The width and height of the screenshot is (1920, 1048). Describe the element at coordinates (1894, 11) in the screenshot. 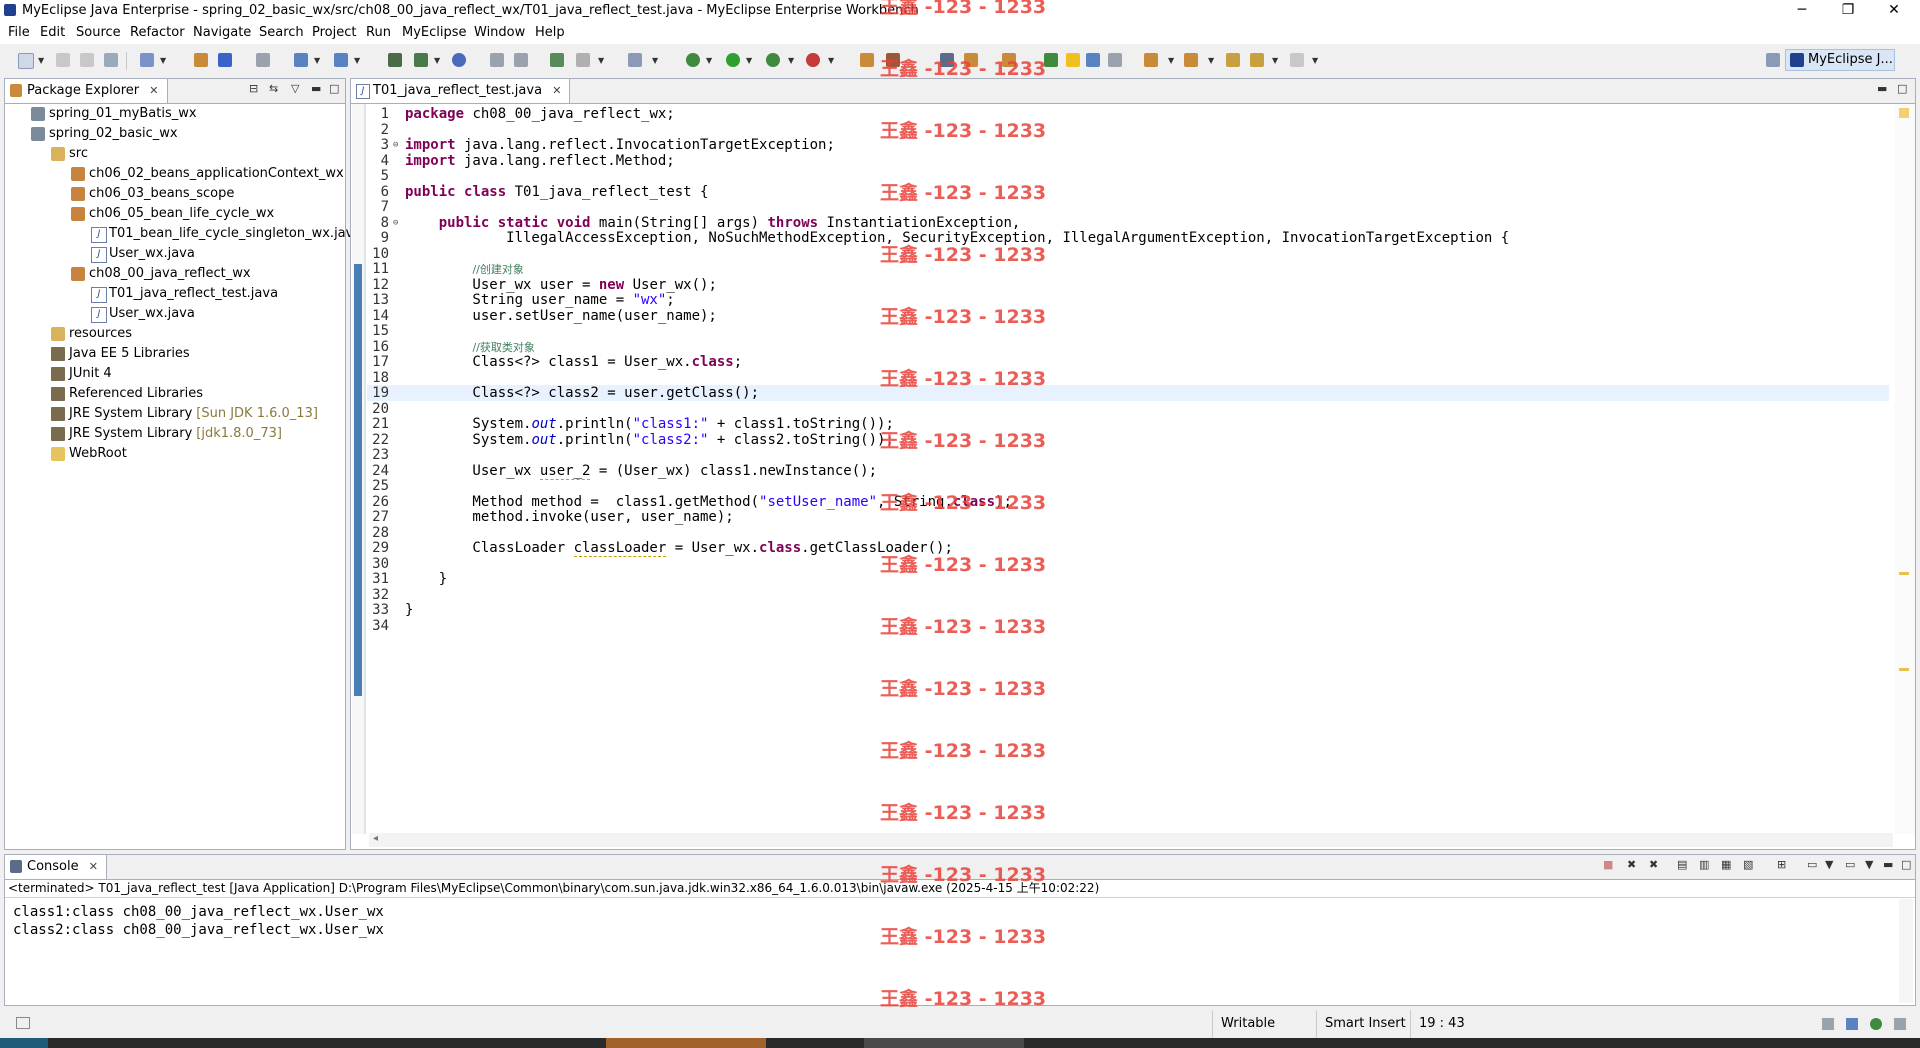

I see `close-window-button: ✕` at that location.